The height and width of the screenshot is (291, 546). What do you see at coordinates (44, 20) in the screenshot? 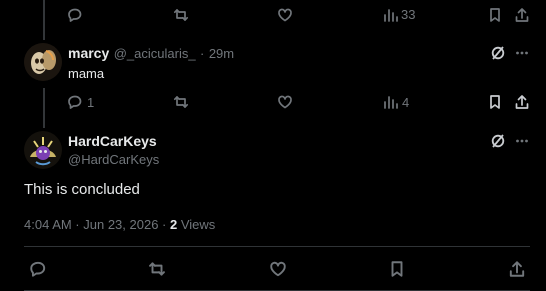
I see `thread-line-top` at bounding box center [44, 20].